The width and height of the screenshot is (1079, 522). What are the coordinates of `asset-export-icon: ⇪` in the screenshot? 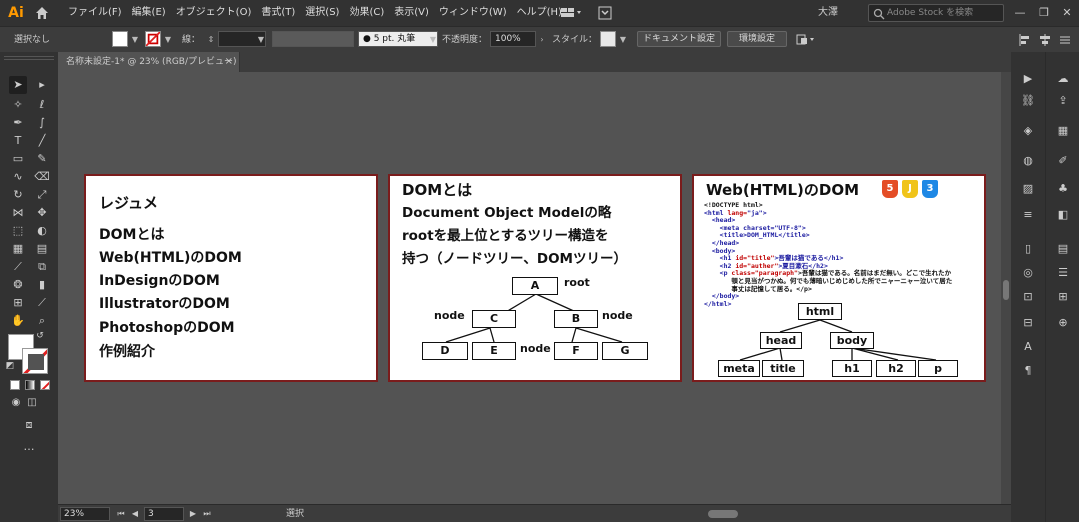 It's located at (1063, 101).